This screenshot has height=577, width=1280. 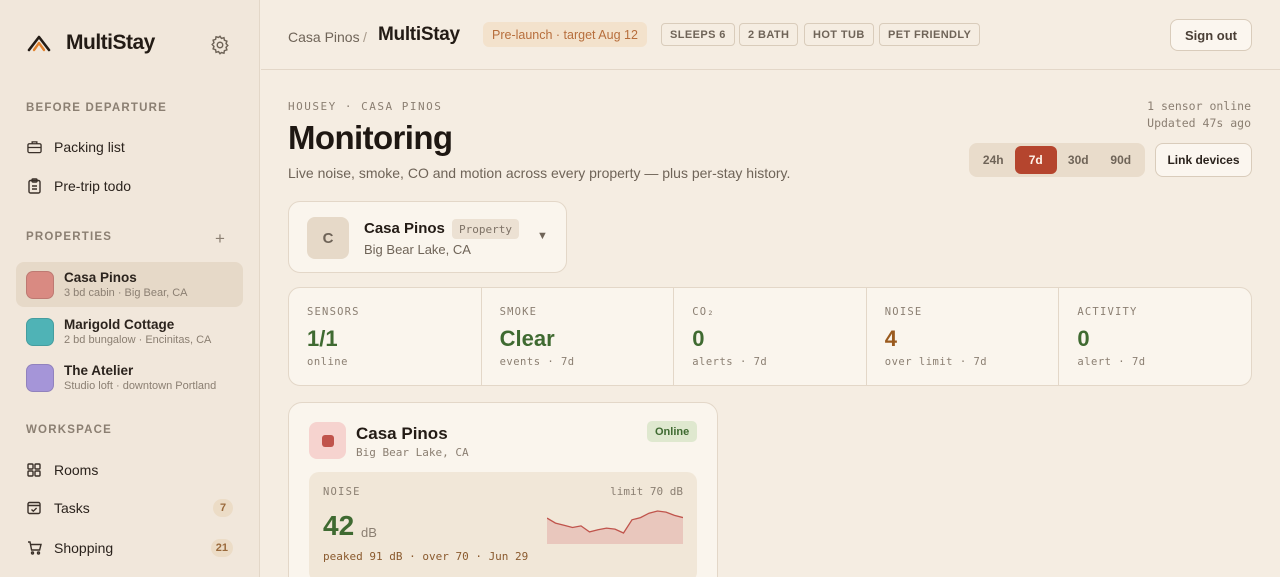 What do you see at coordinates (110, 42) in the screenshot?
I see `brand-name: MultiStay` at bounding box center [110, 42].